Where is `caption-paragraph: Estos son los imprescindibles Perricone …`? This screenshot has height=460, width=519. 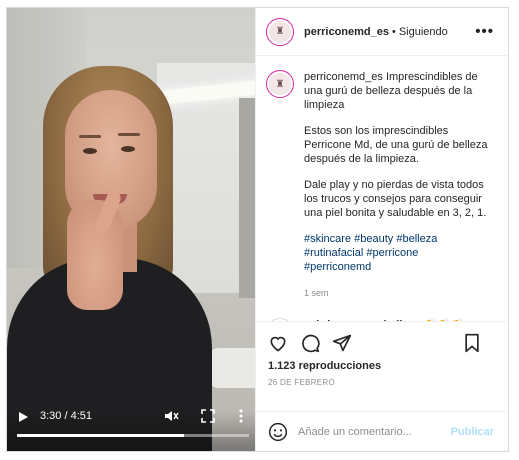 caption-paragraph: Estos son los imprescindibles Perricone … is located at coordinates (396, 145).